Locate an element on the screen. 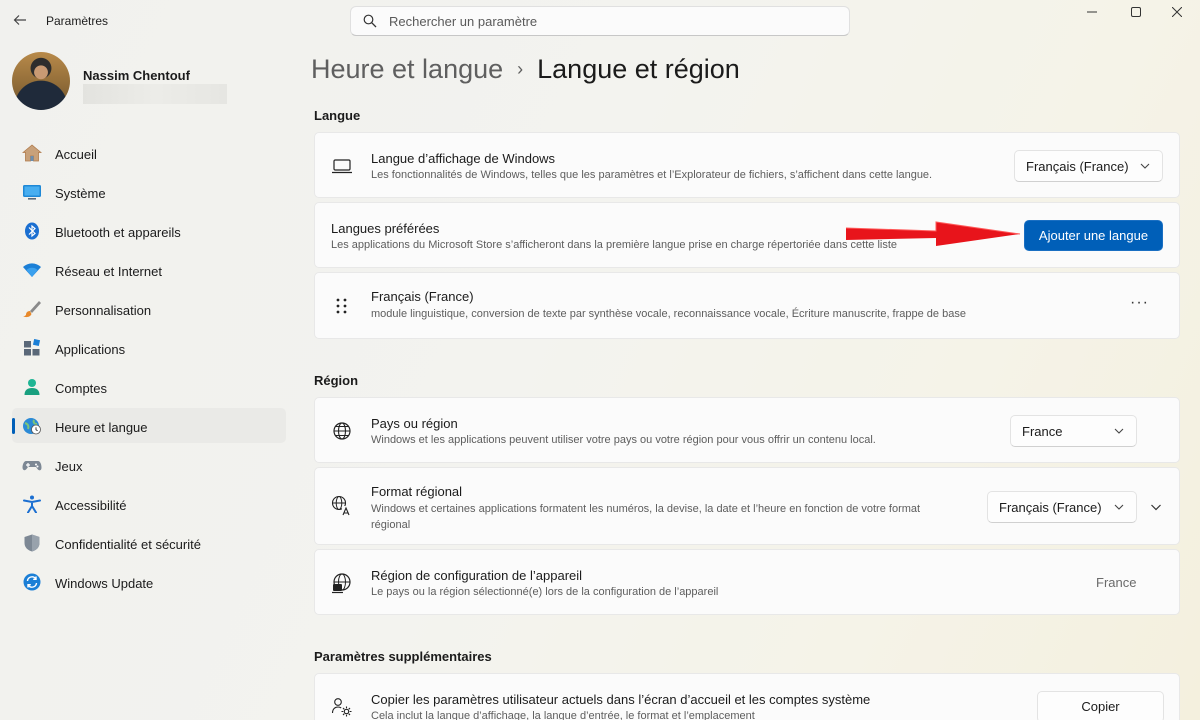 The width and height of the screenshot is (1200, 720). sidebar-item-label: Réseau et Internet is located at coordinates (108, 271).